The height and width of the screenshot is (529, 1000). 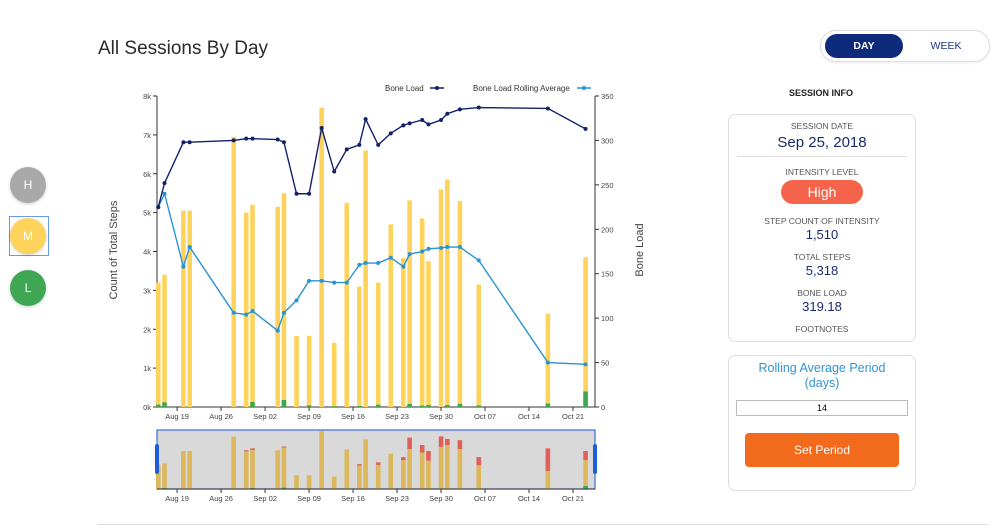 I want to click on navigator-left-handle, so click(x=157, y=459).